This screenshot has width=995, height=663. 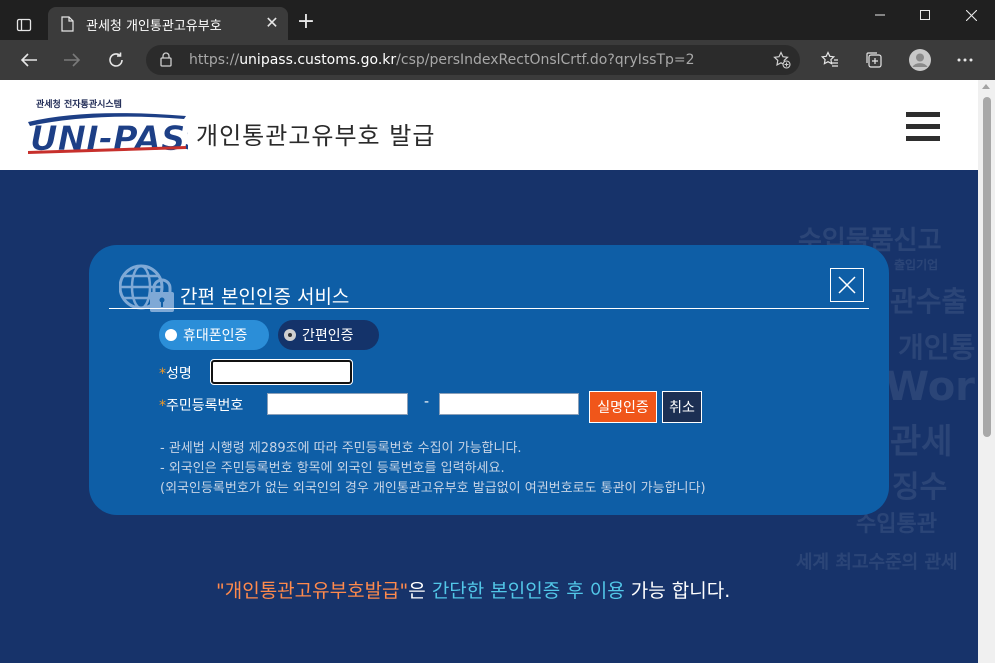 I want to click on refresh-icon, so click(x=116, y=60).